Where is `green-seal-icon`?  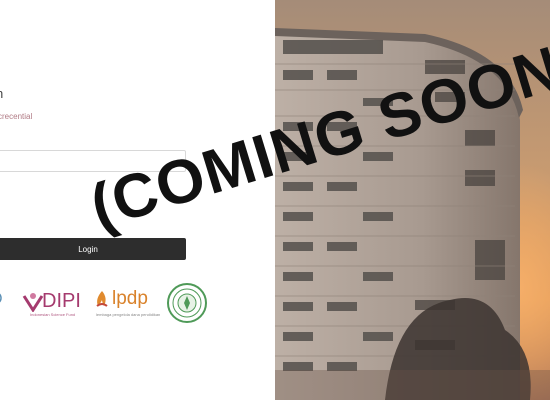
green-seal-icon is located at coordinates (187, 303).